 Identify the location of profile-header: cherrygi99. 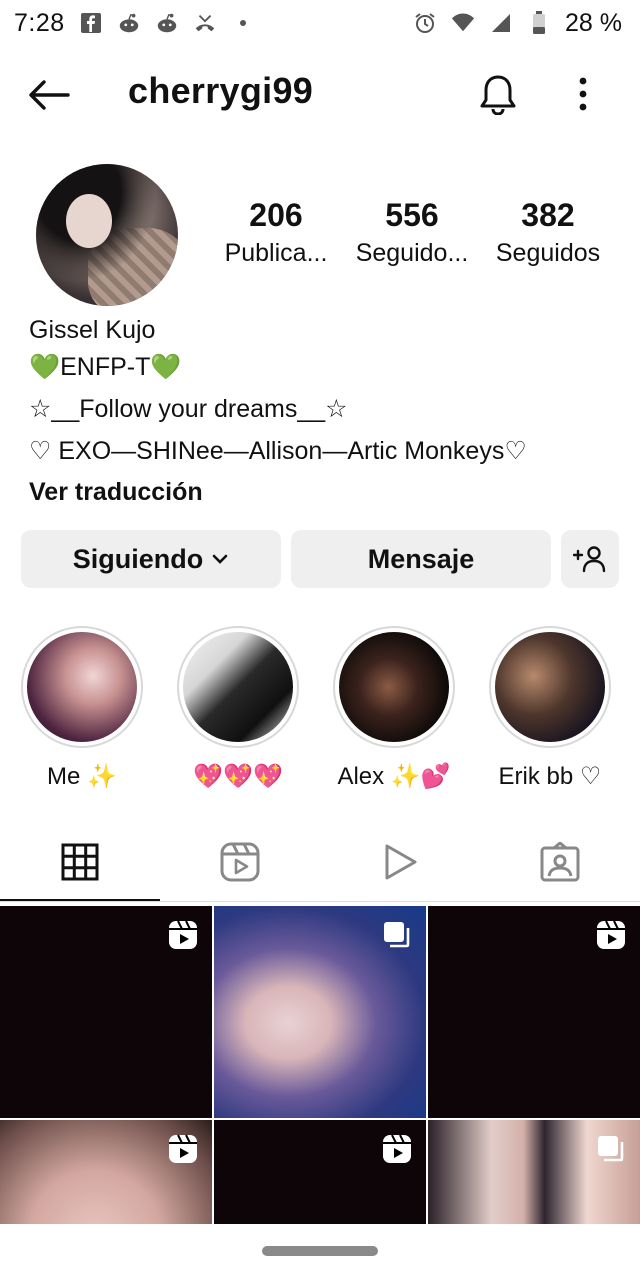
(320, 94).